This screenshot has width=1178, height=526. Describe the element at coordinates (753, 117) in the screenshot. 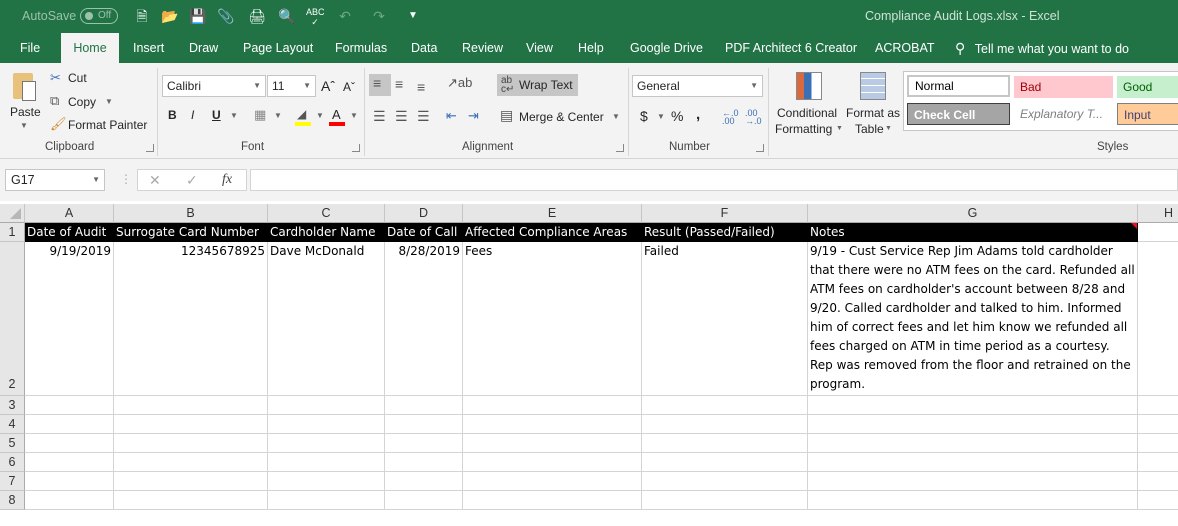

I see `decrease-decimal-icon: .00 →.0` at that location.